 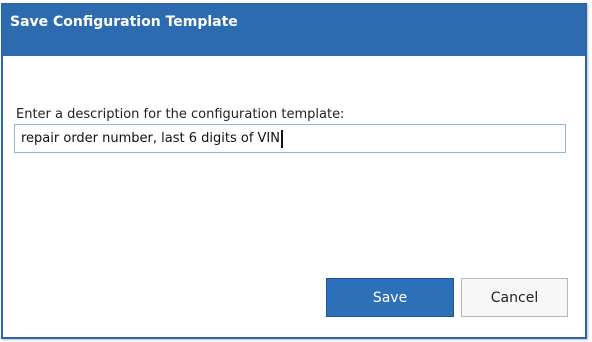 I want to click on cancel-button: Cancel, so click(x=514, y=297).